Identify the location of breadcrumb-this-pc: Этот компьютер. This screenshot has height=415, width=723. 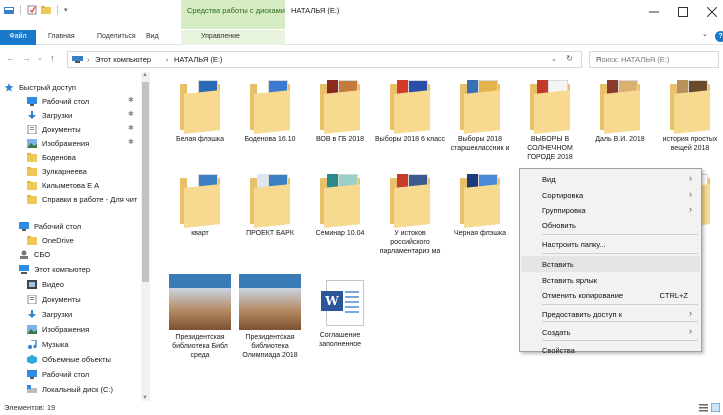
(123, 59).